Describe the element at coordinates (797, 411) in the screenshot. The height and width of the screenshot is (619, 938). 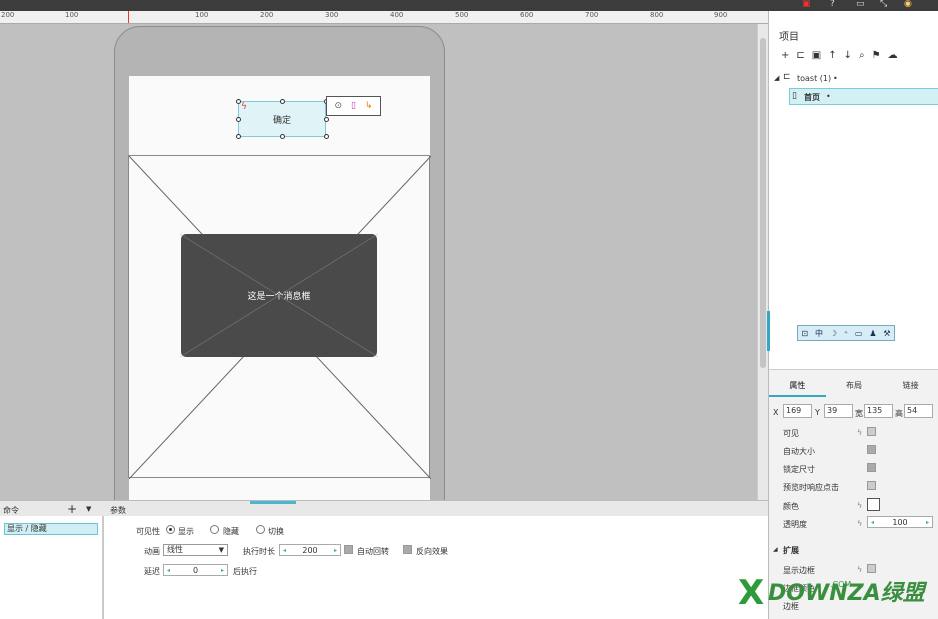
I see `x-field: 169` at that location.